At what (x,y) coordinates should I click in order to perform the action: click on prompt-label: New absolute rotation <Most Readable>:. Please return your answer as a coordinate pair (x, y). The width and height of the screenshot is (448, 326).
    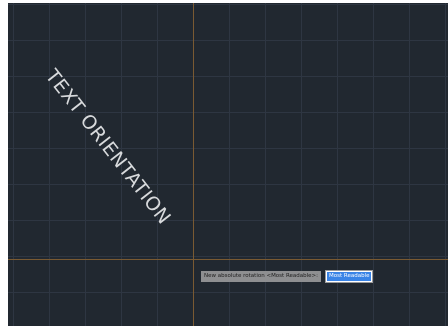
    Looking at the image, I should click on (261, 276).